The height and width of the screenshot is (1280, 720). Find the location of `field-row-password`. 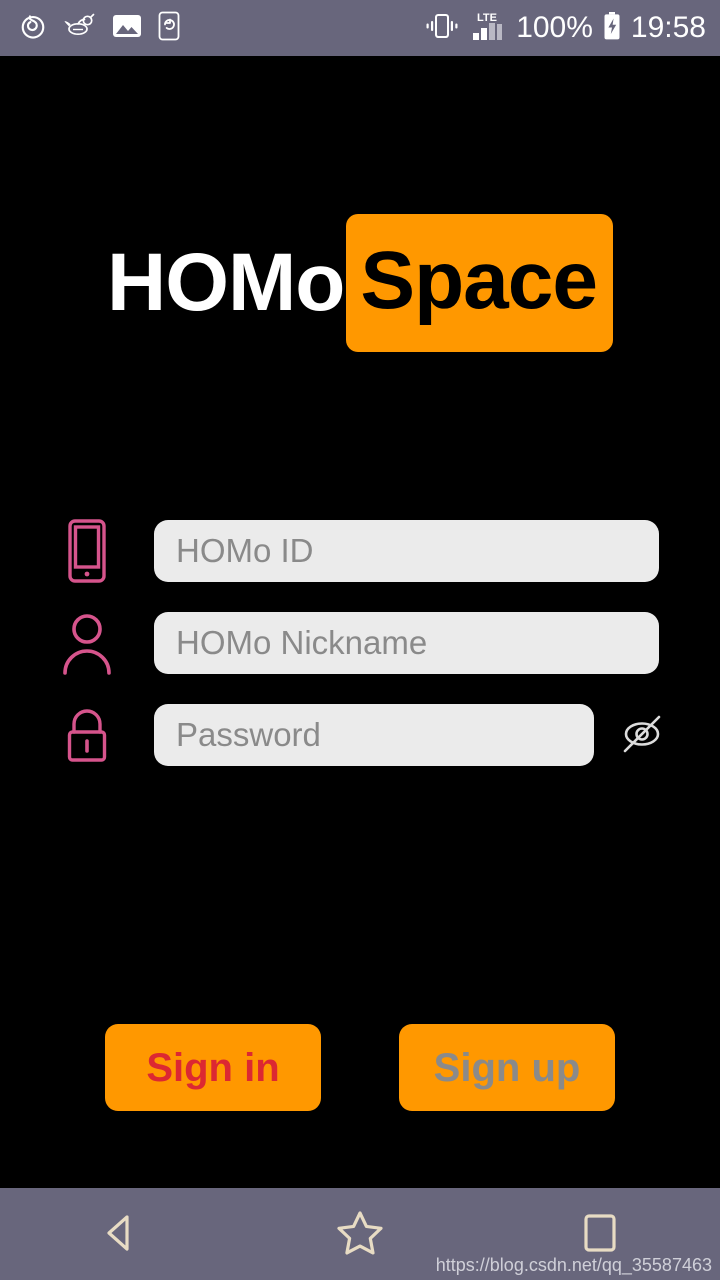

field-row-password is located at coordinates (360, 735).